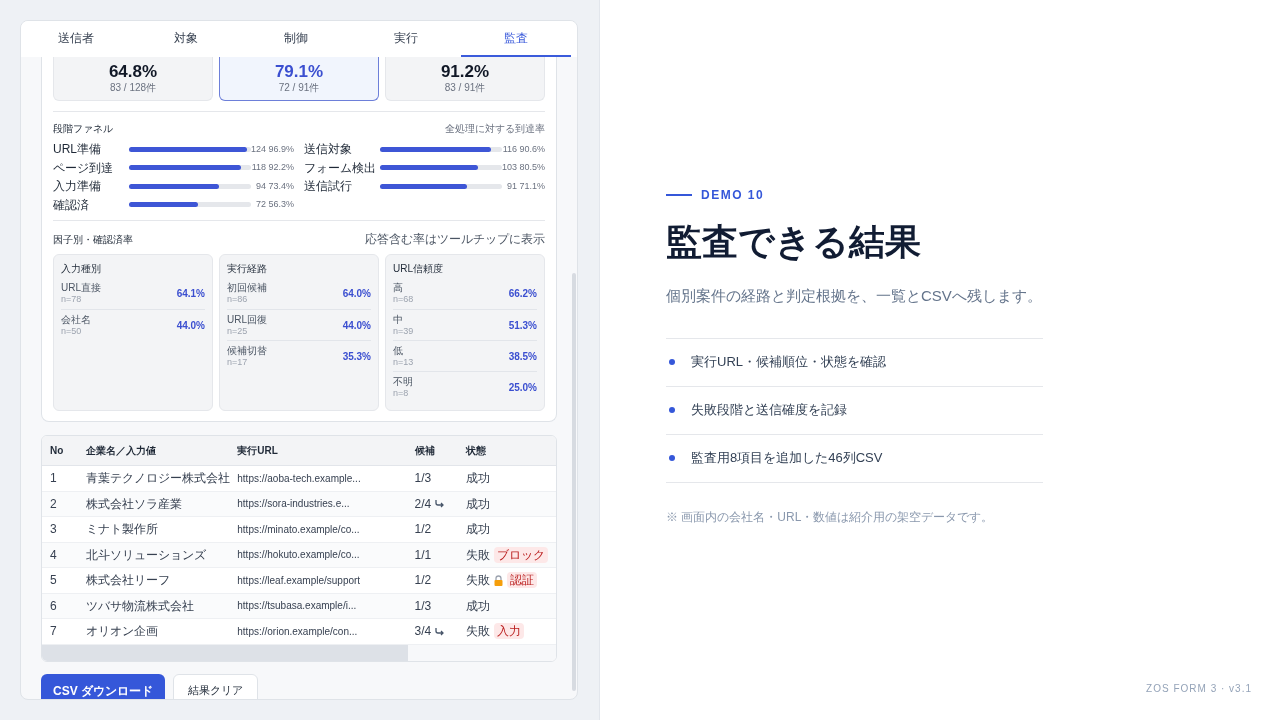  I want to click on table-cell-text: 北斗ソリューションズ, so click(146, 555).